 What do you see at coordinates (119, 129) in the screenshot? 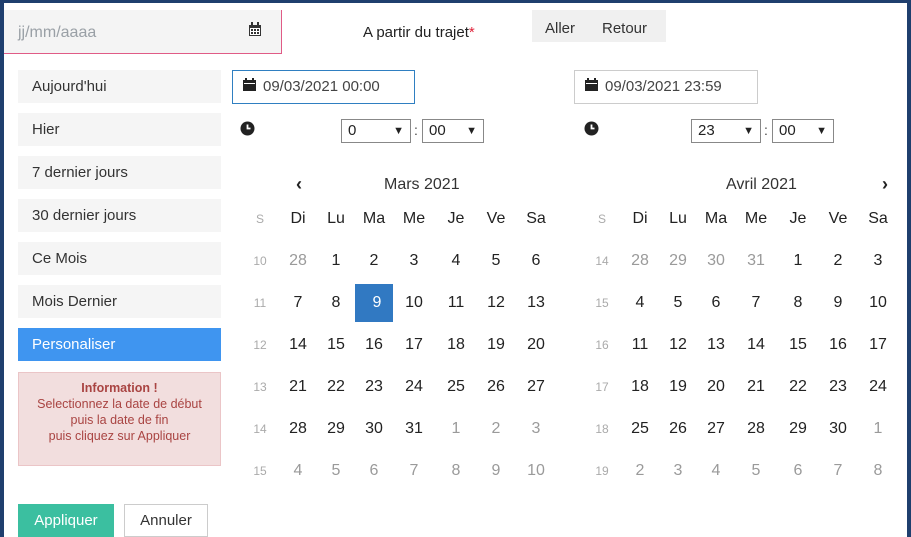
I see `range-item: Hier` at bounding box center [119, 129].